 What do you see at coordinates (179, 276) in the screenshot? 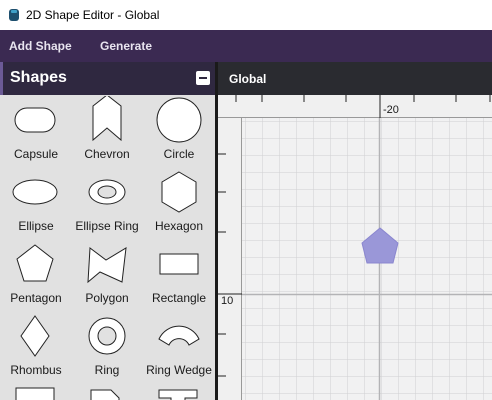
I see `shape-tile-rectangle: Rectangle` at bounding box center [179, 276].